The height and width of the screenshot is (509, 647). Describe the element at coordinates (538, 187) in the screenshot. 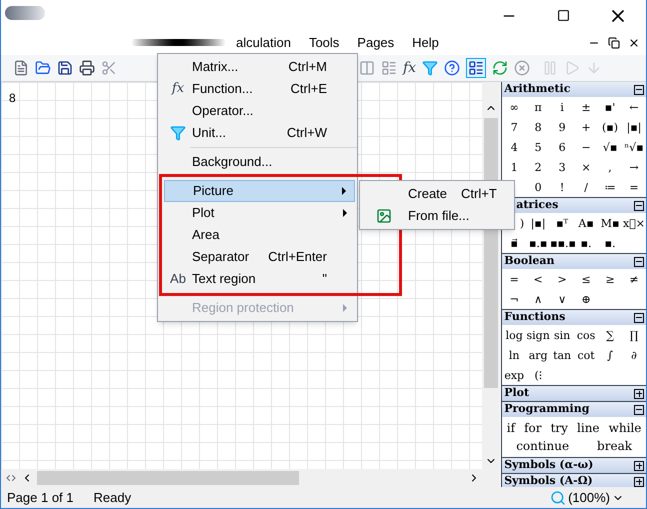

I see `palette-symbol: 0` at that location.